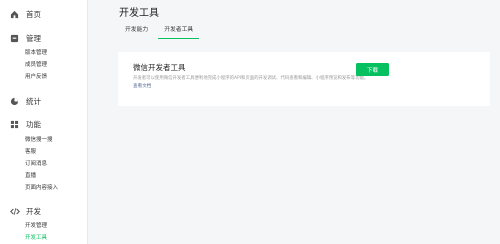 The image size is (500, 244). I want to click on tab-bar: 开发能力 开发者工具, so click(159, 29).